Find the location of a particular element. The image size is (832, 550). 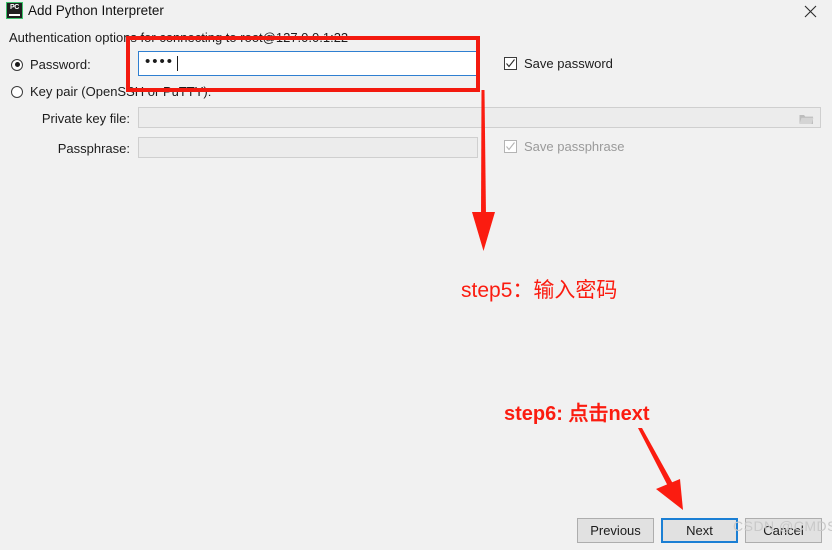

pycharm-icon-bar is located at coordinates (14, 15).